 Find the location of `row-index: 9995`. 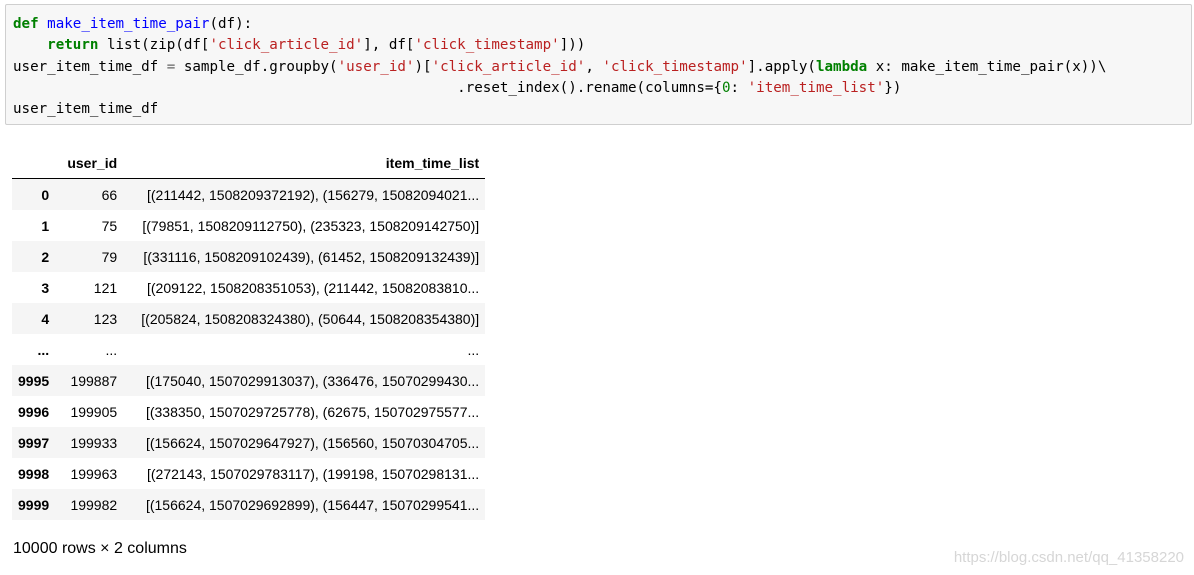

row-index: 9995 is located at coordinates (34, 380).